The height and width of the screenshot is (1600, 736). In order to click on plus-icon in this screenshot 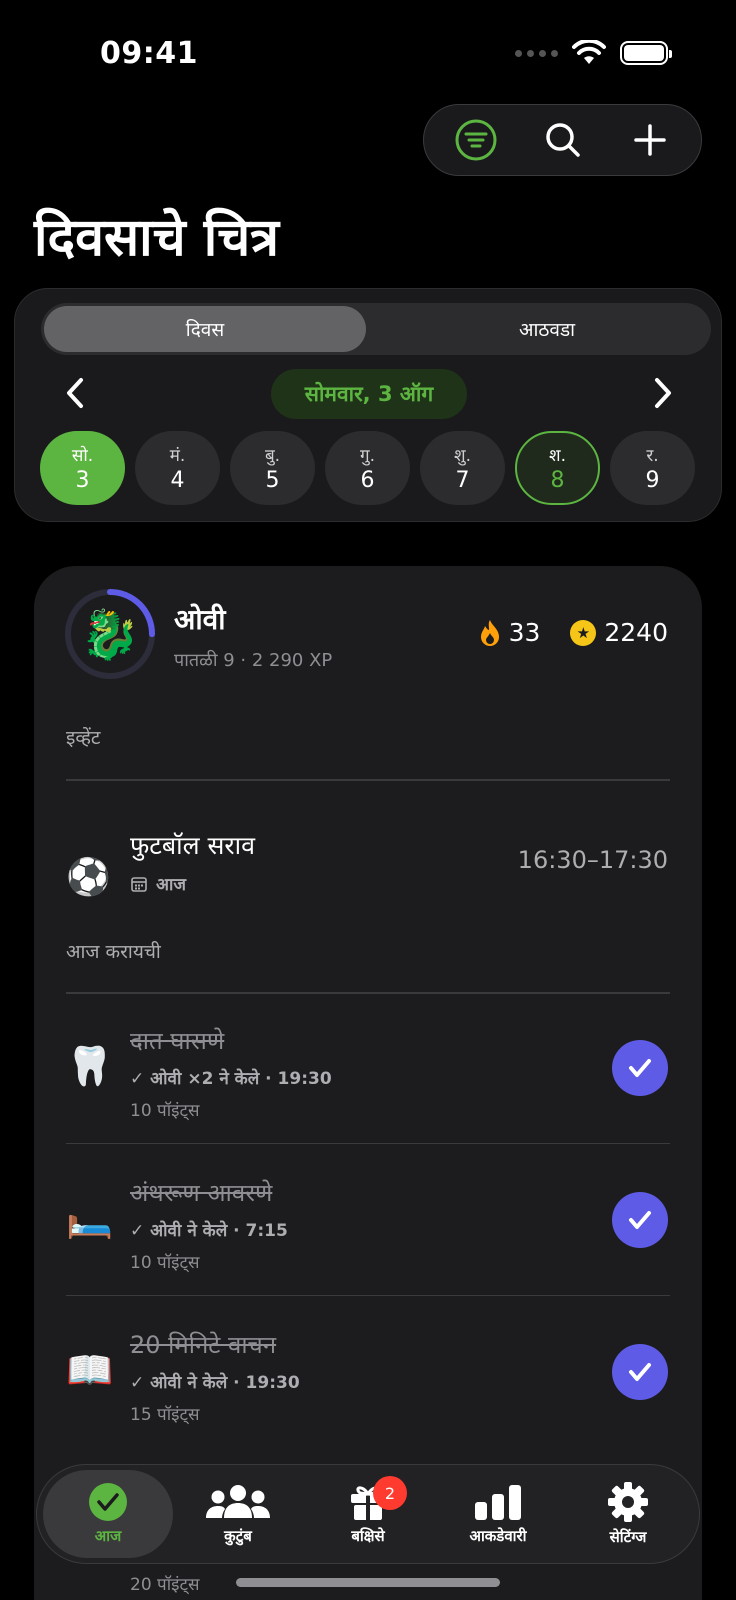, I will do `click(649, 140)`.